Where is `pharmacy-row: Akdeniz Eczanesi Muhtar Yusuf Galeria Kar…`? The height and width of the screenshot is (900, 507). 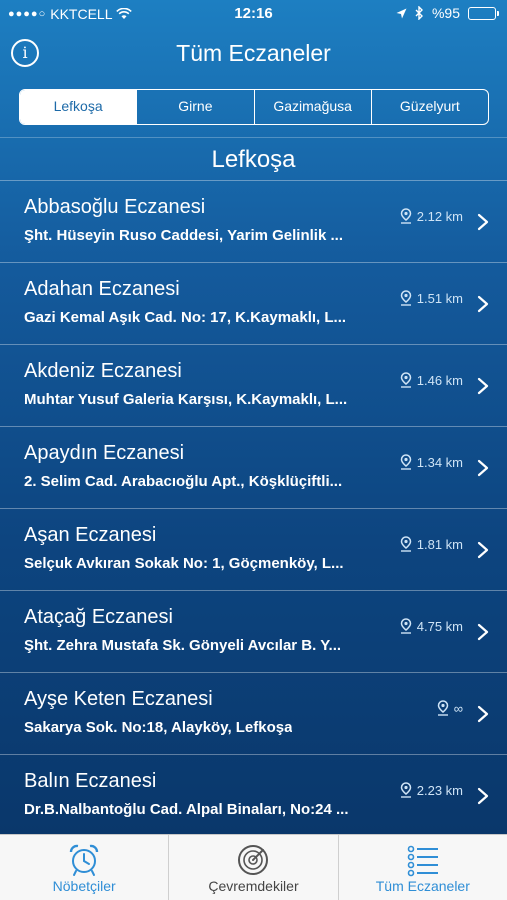 pharmacy-row: Akdeniz Eczanesi Muhtar Yusuf Galeria Kar… is located at coordinates (253, 385).